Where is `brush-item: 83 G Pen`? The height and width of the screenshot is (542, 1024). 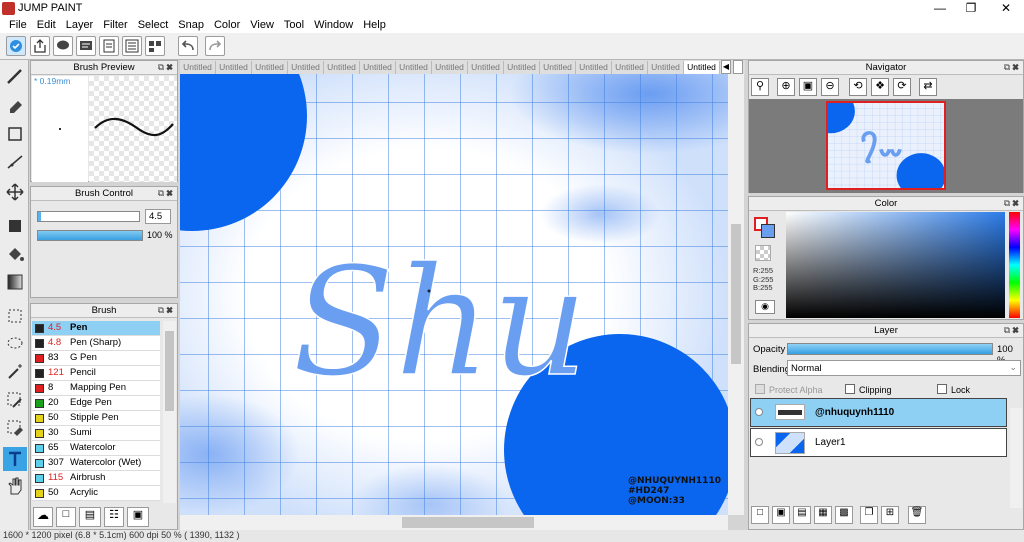 brush-item: 83 G Pen is located at coordinates (96, 358).